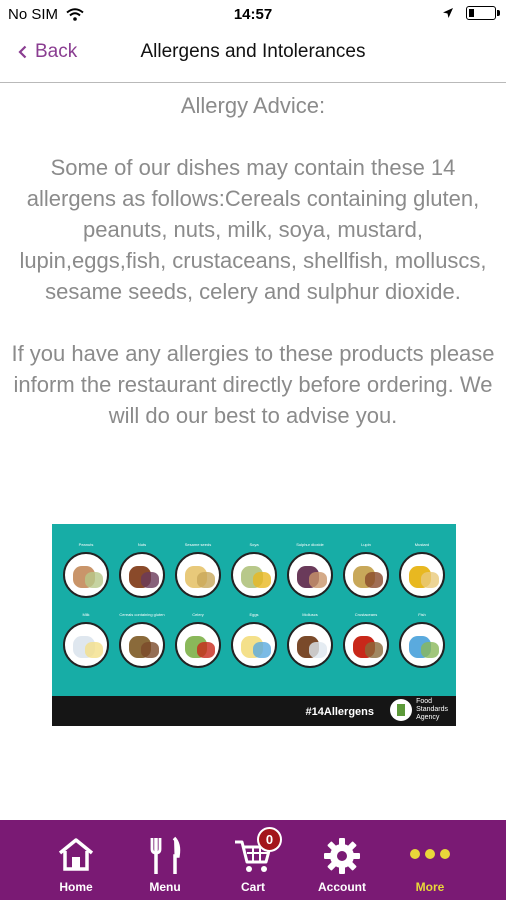  Describe the element at coordinates (401, 710) in the screenshot. I see `fsa-emblem-icon` at that location.